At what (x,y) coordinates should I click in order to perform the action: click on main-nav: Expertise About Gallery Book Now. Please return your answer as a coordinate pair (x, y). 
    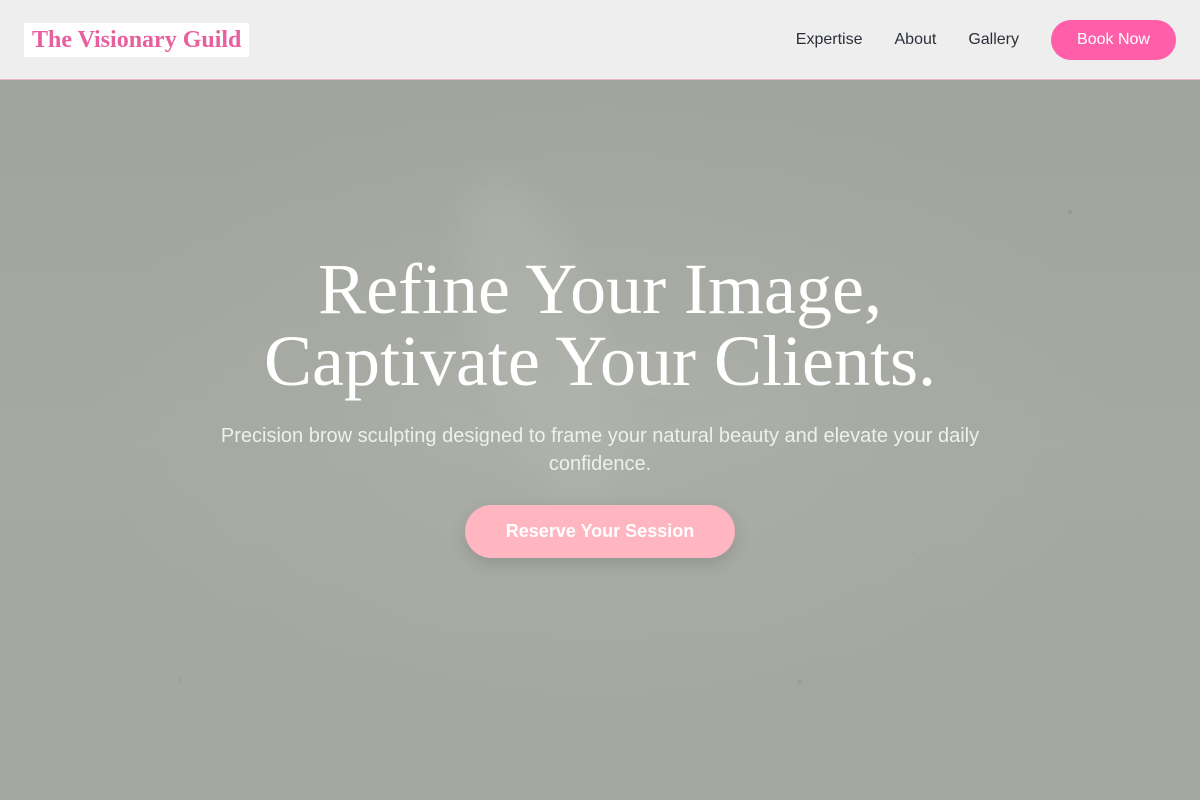
    Looking at the image, I should click on (986, 40).